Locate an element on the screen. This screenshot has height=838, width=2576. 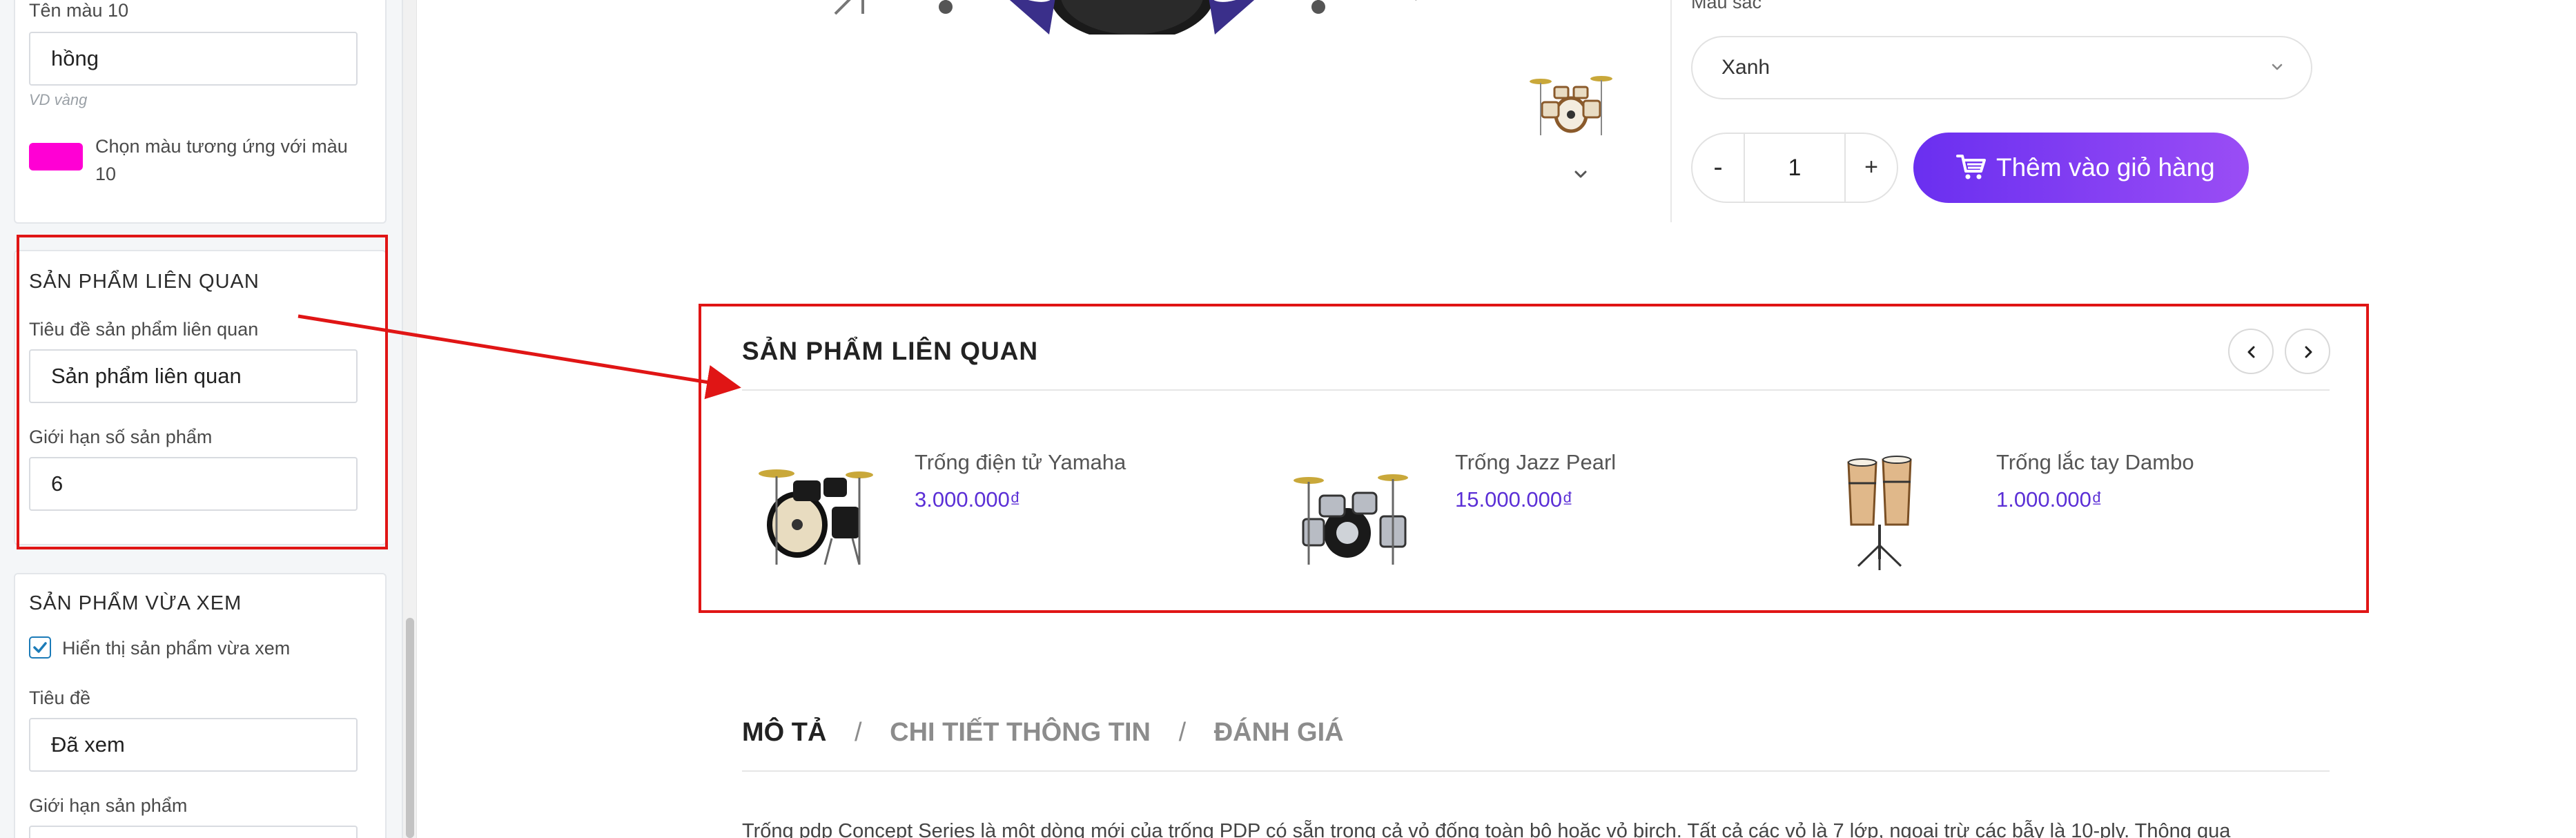
chevron-right-icon is located at coordinates (2308, 352).